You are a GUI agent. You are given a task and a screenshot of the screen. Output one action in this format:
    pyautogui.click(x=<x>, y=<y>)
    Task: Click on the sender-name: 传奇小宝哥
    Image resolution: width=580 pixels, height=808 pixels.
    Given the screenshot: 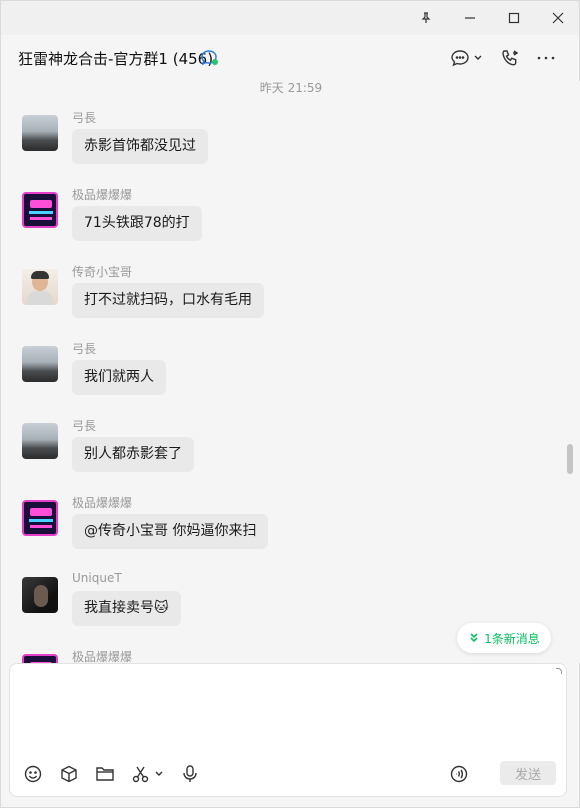 What is the action you would take?
    pyautogui.click(x=102, y=271)
    